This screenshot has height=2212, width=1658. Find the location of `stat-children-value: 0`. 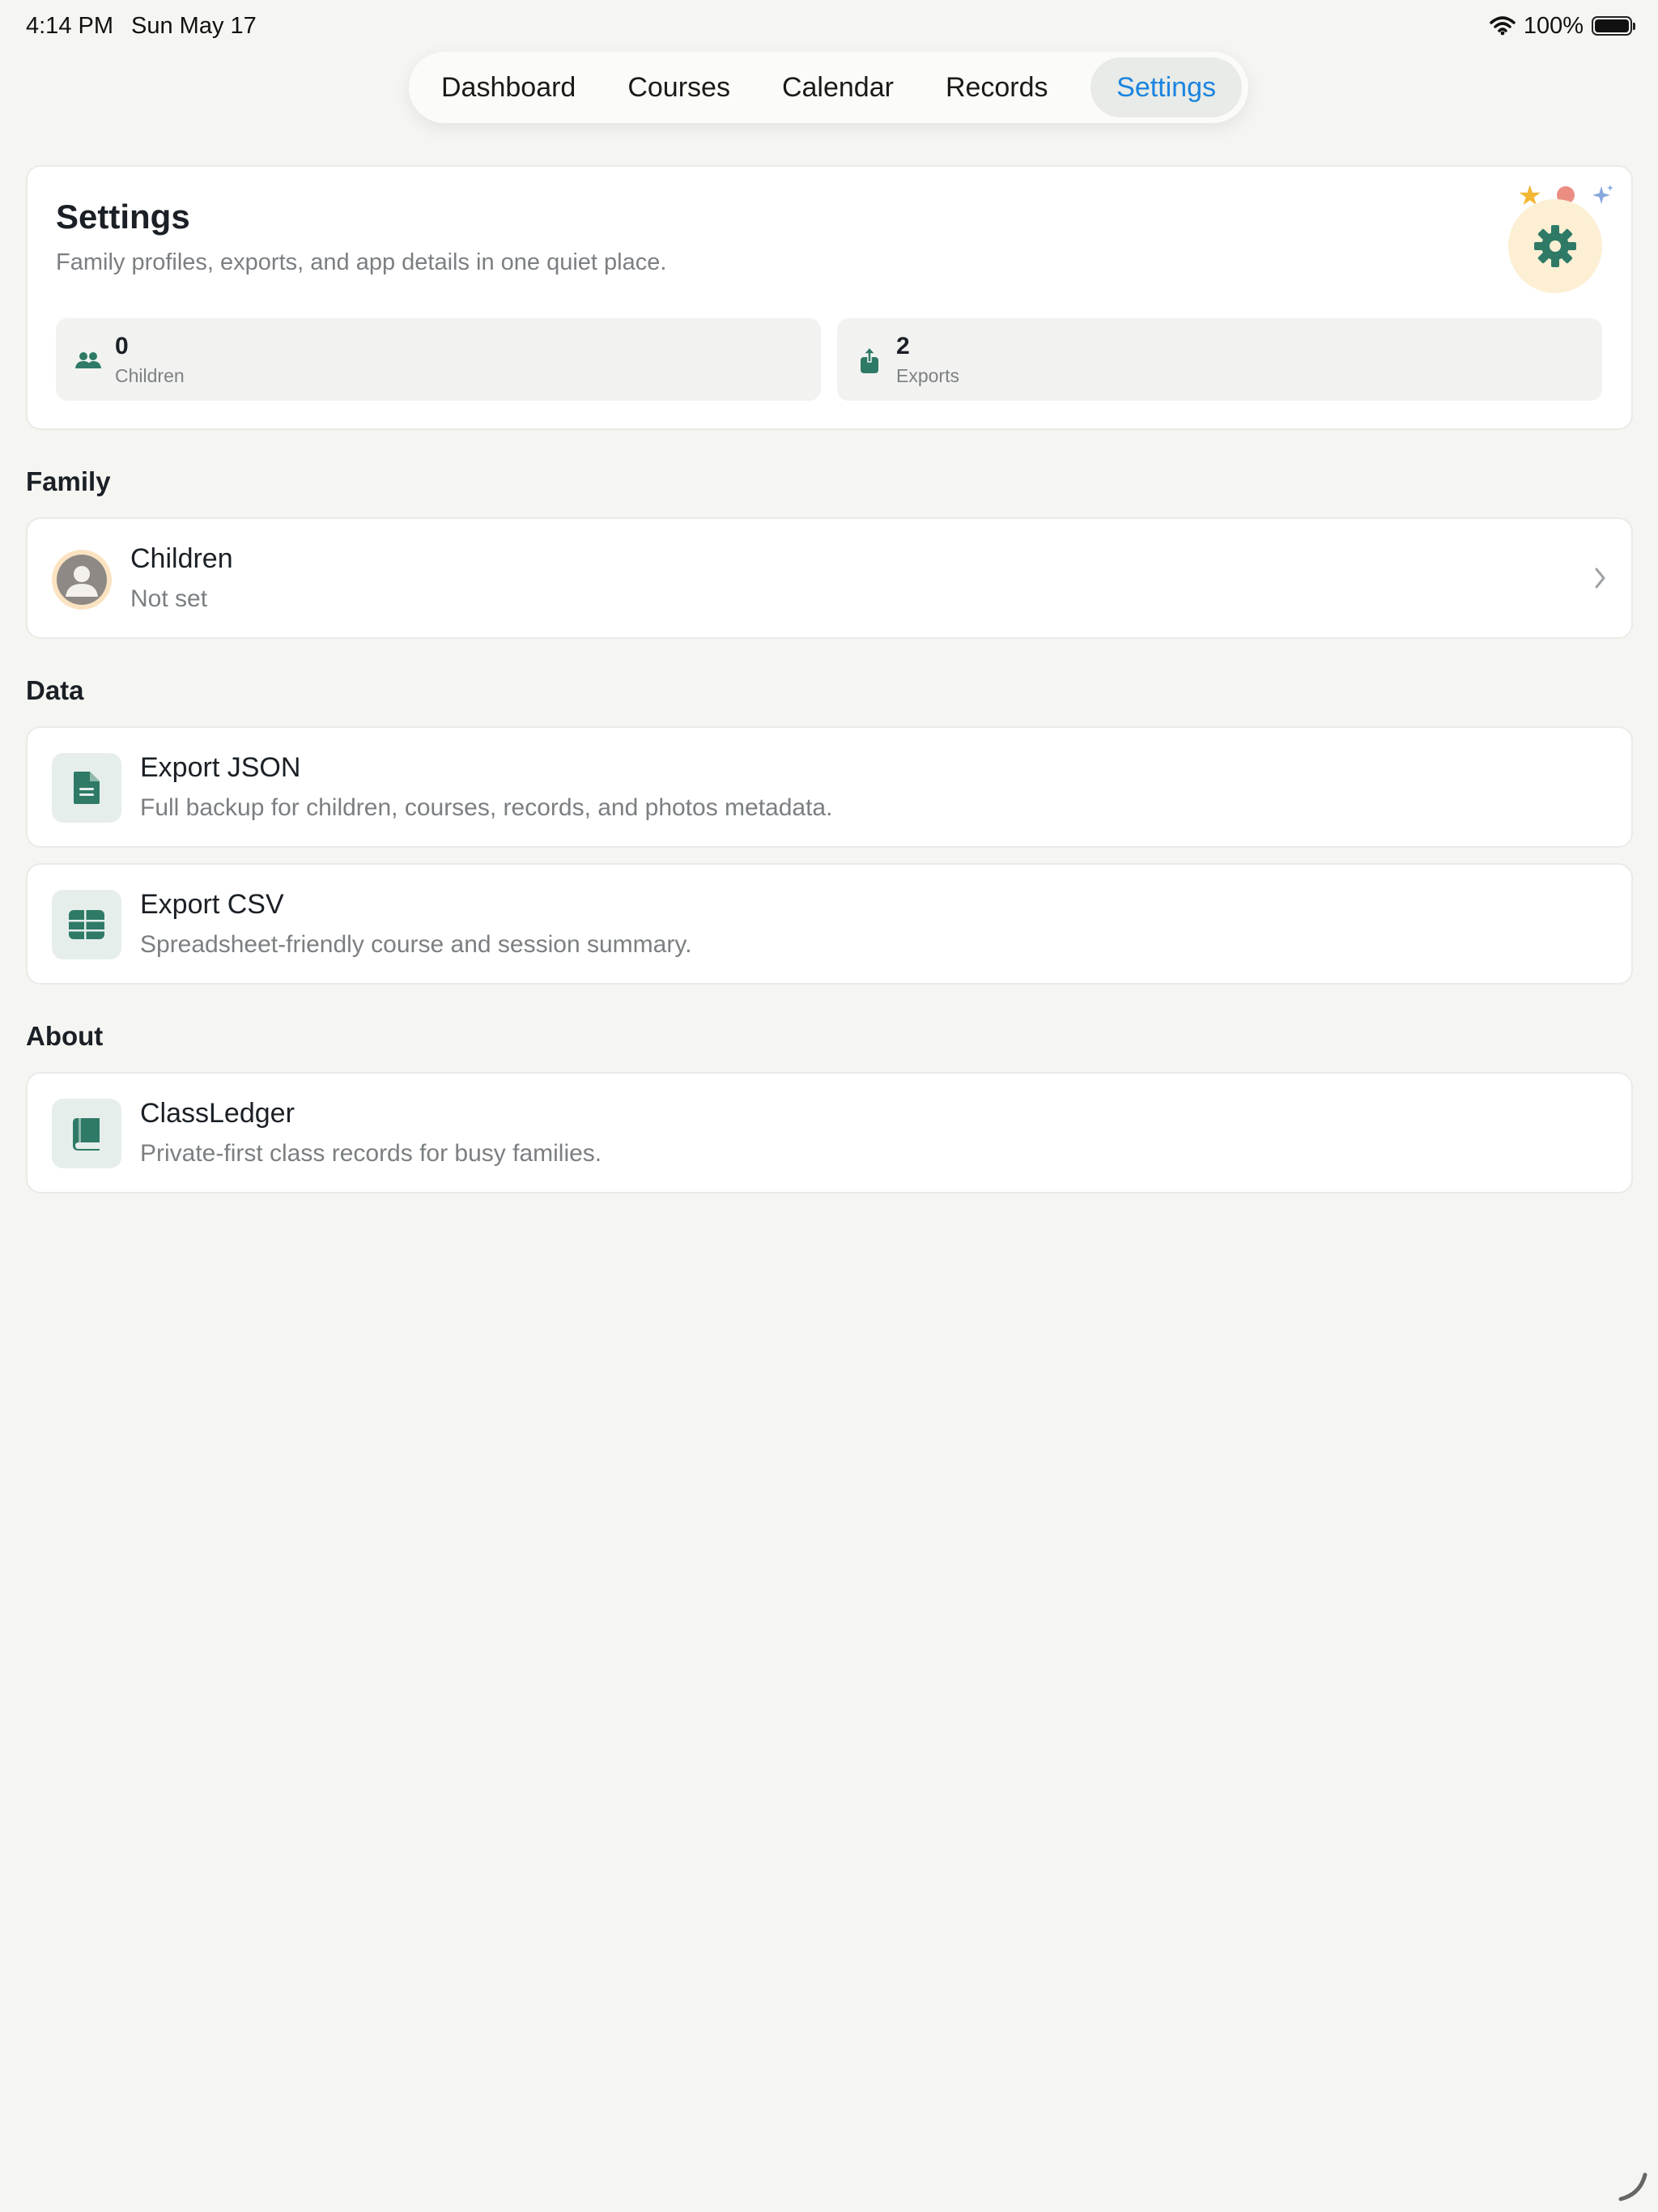

stat-children-value: 0 is located at coordinates (122, 346).